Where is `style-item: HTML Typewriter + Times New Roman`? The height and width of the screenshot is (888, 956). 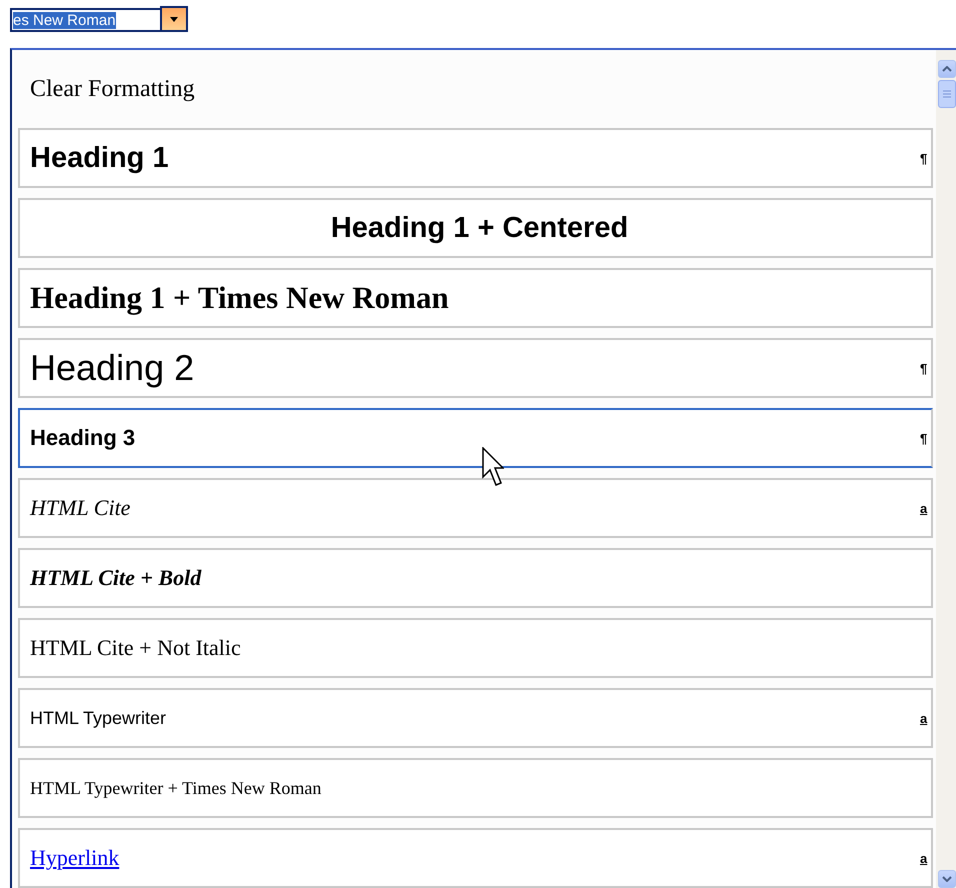 style-item: HTML Typewriter + Times New Roman is located at coordinates (475, 788).